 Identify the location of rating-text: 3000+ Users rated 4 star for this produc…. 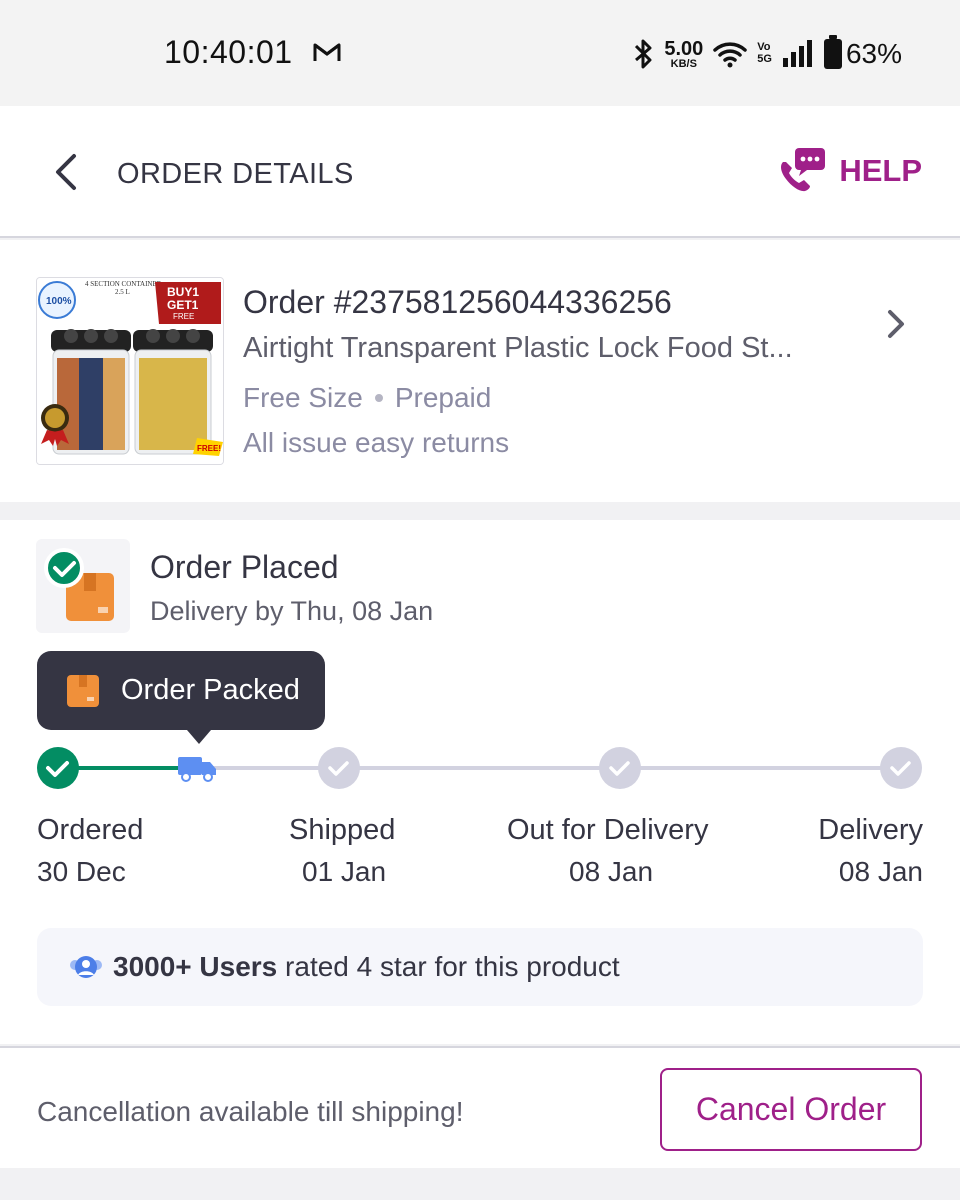
(366, 967).